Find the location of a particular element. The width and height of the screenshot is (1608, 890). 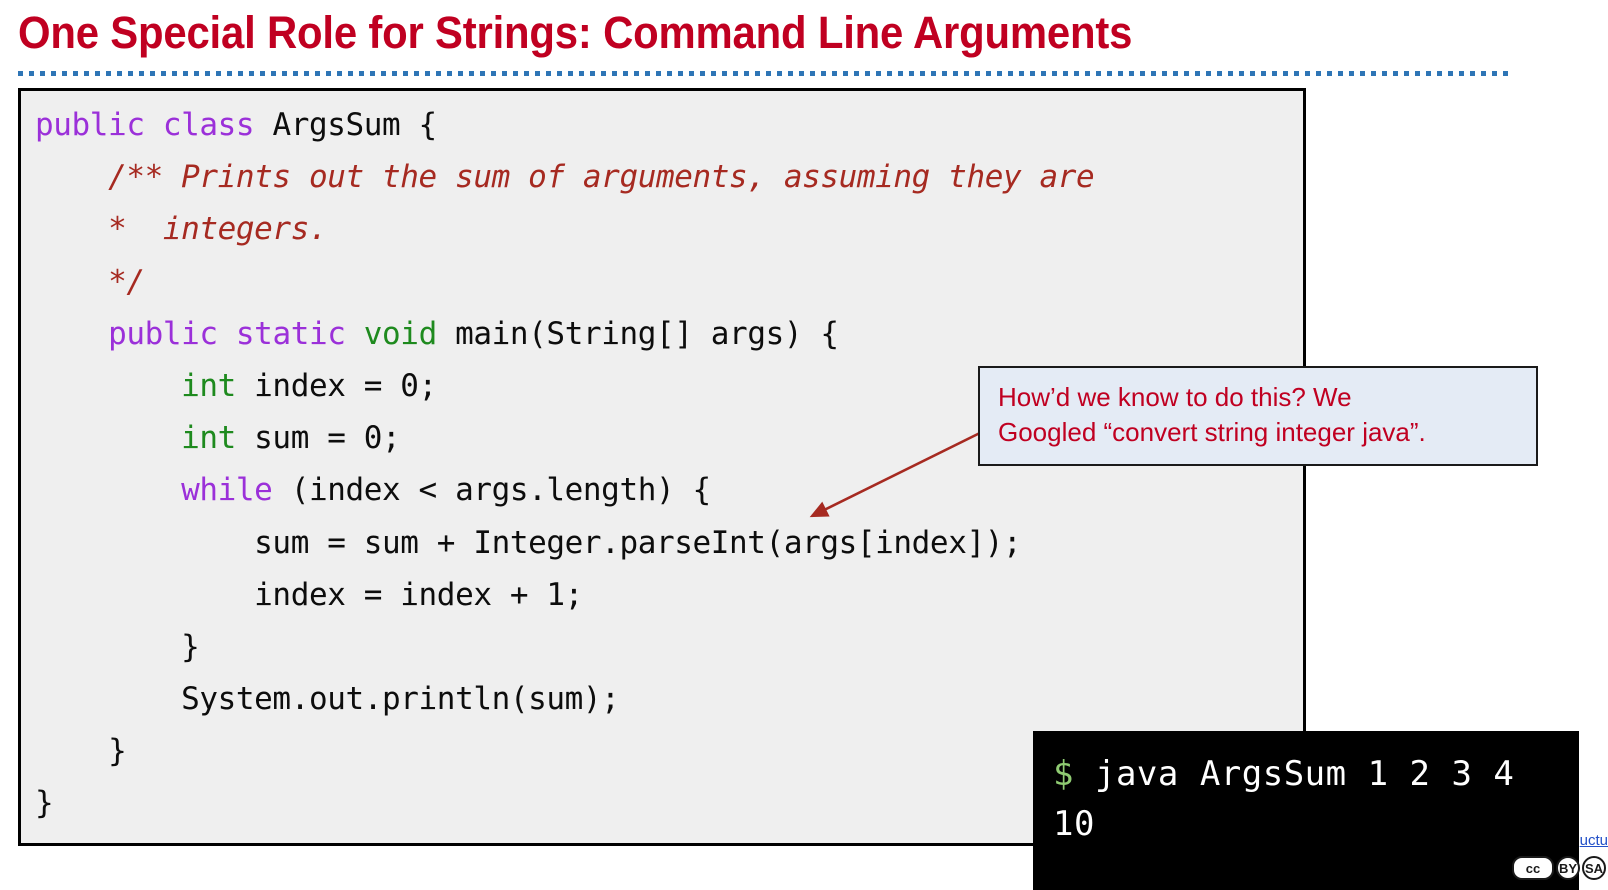

cc-sa-icon: SA is located at coordinates (1594, 868).